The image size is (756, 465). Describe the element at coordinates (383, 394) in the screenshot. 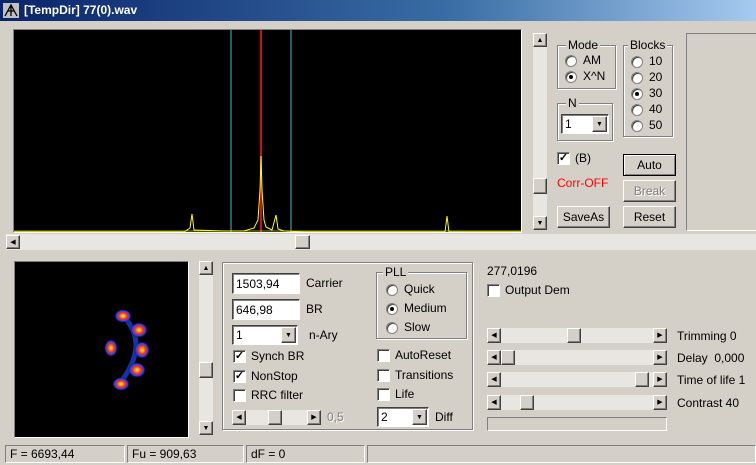

I see `life-checkbox` at that location.